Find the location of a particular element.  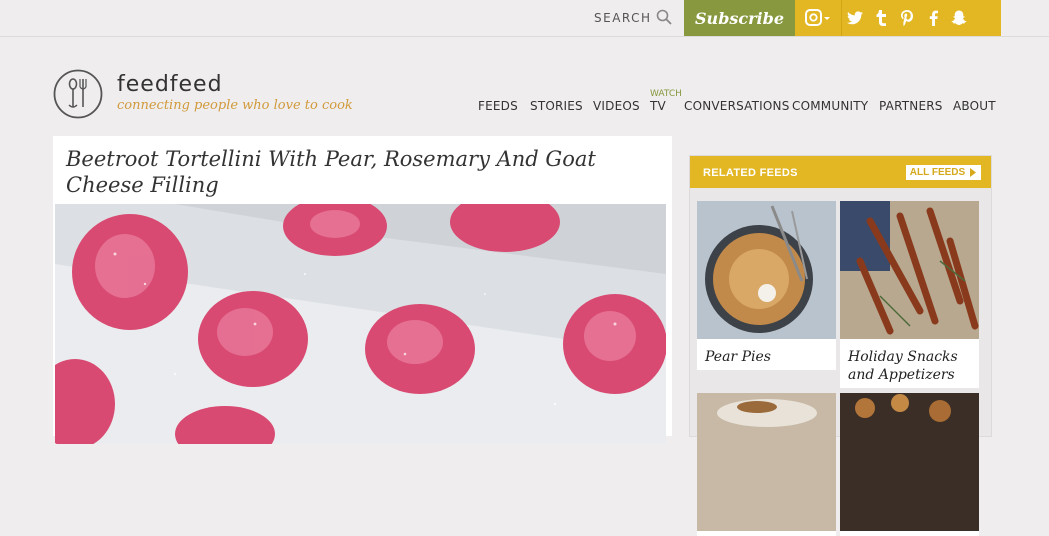

search-label: SEARCH is located at coordinates (623, 18).